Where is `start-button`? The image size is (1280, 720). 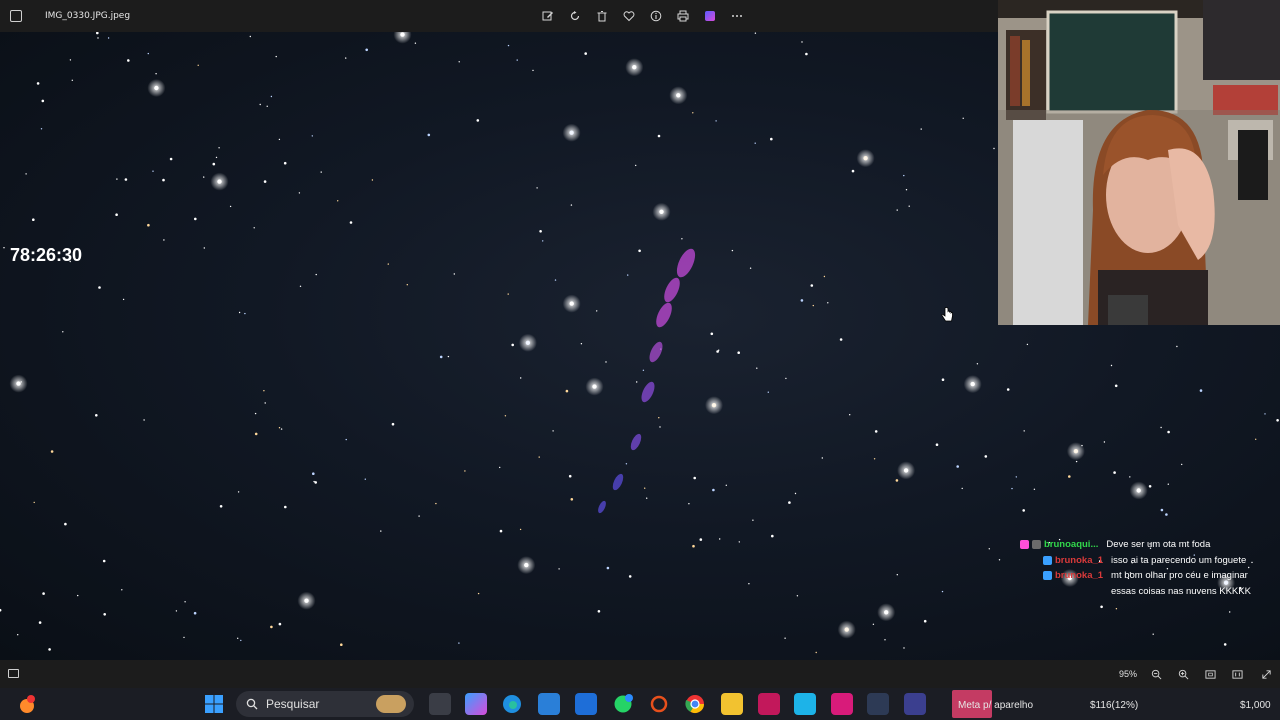 start-button is located at coordinates (214, 704).